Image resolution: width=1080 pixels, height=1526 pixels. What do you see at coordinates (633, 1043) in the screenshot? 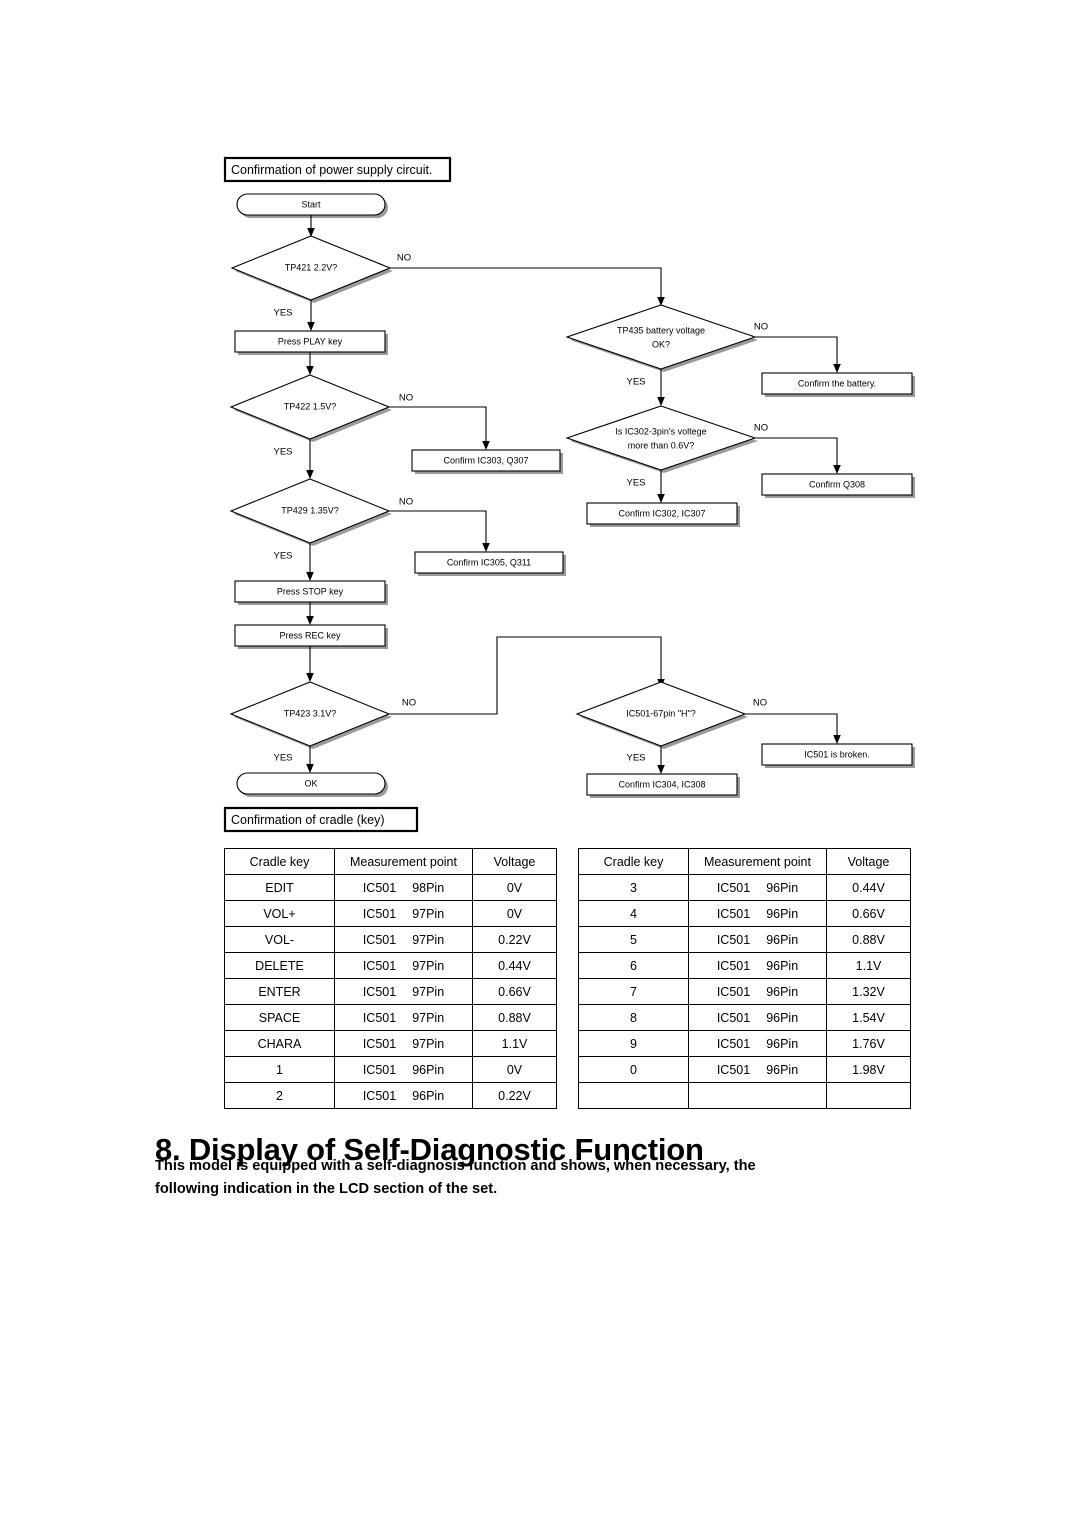
I see `cell-cradle-key: 9` at bounding box center [633, 1043].